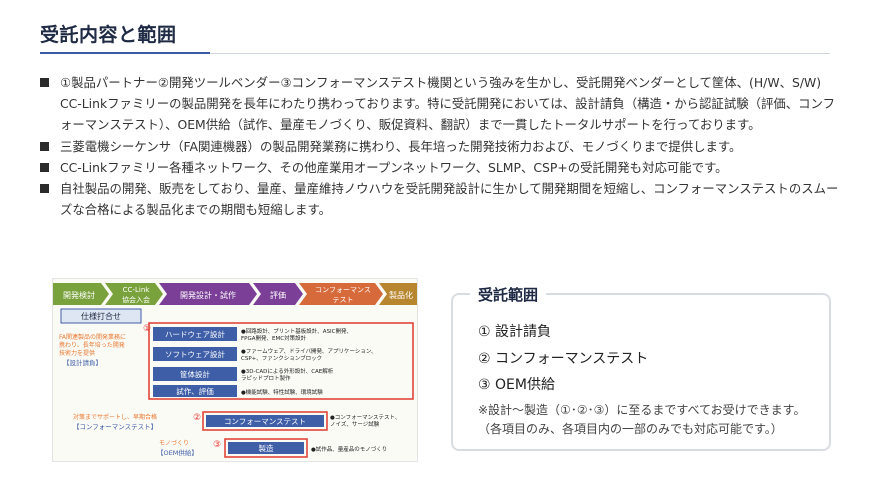 The width and height of the screenshot is (870, 490). I want to click on svg-text: 筐体設計, so click(195, 374).